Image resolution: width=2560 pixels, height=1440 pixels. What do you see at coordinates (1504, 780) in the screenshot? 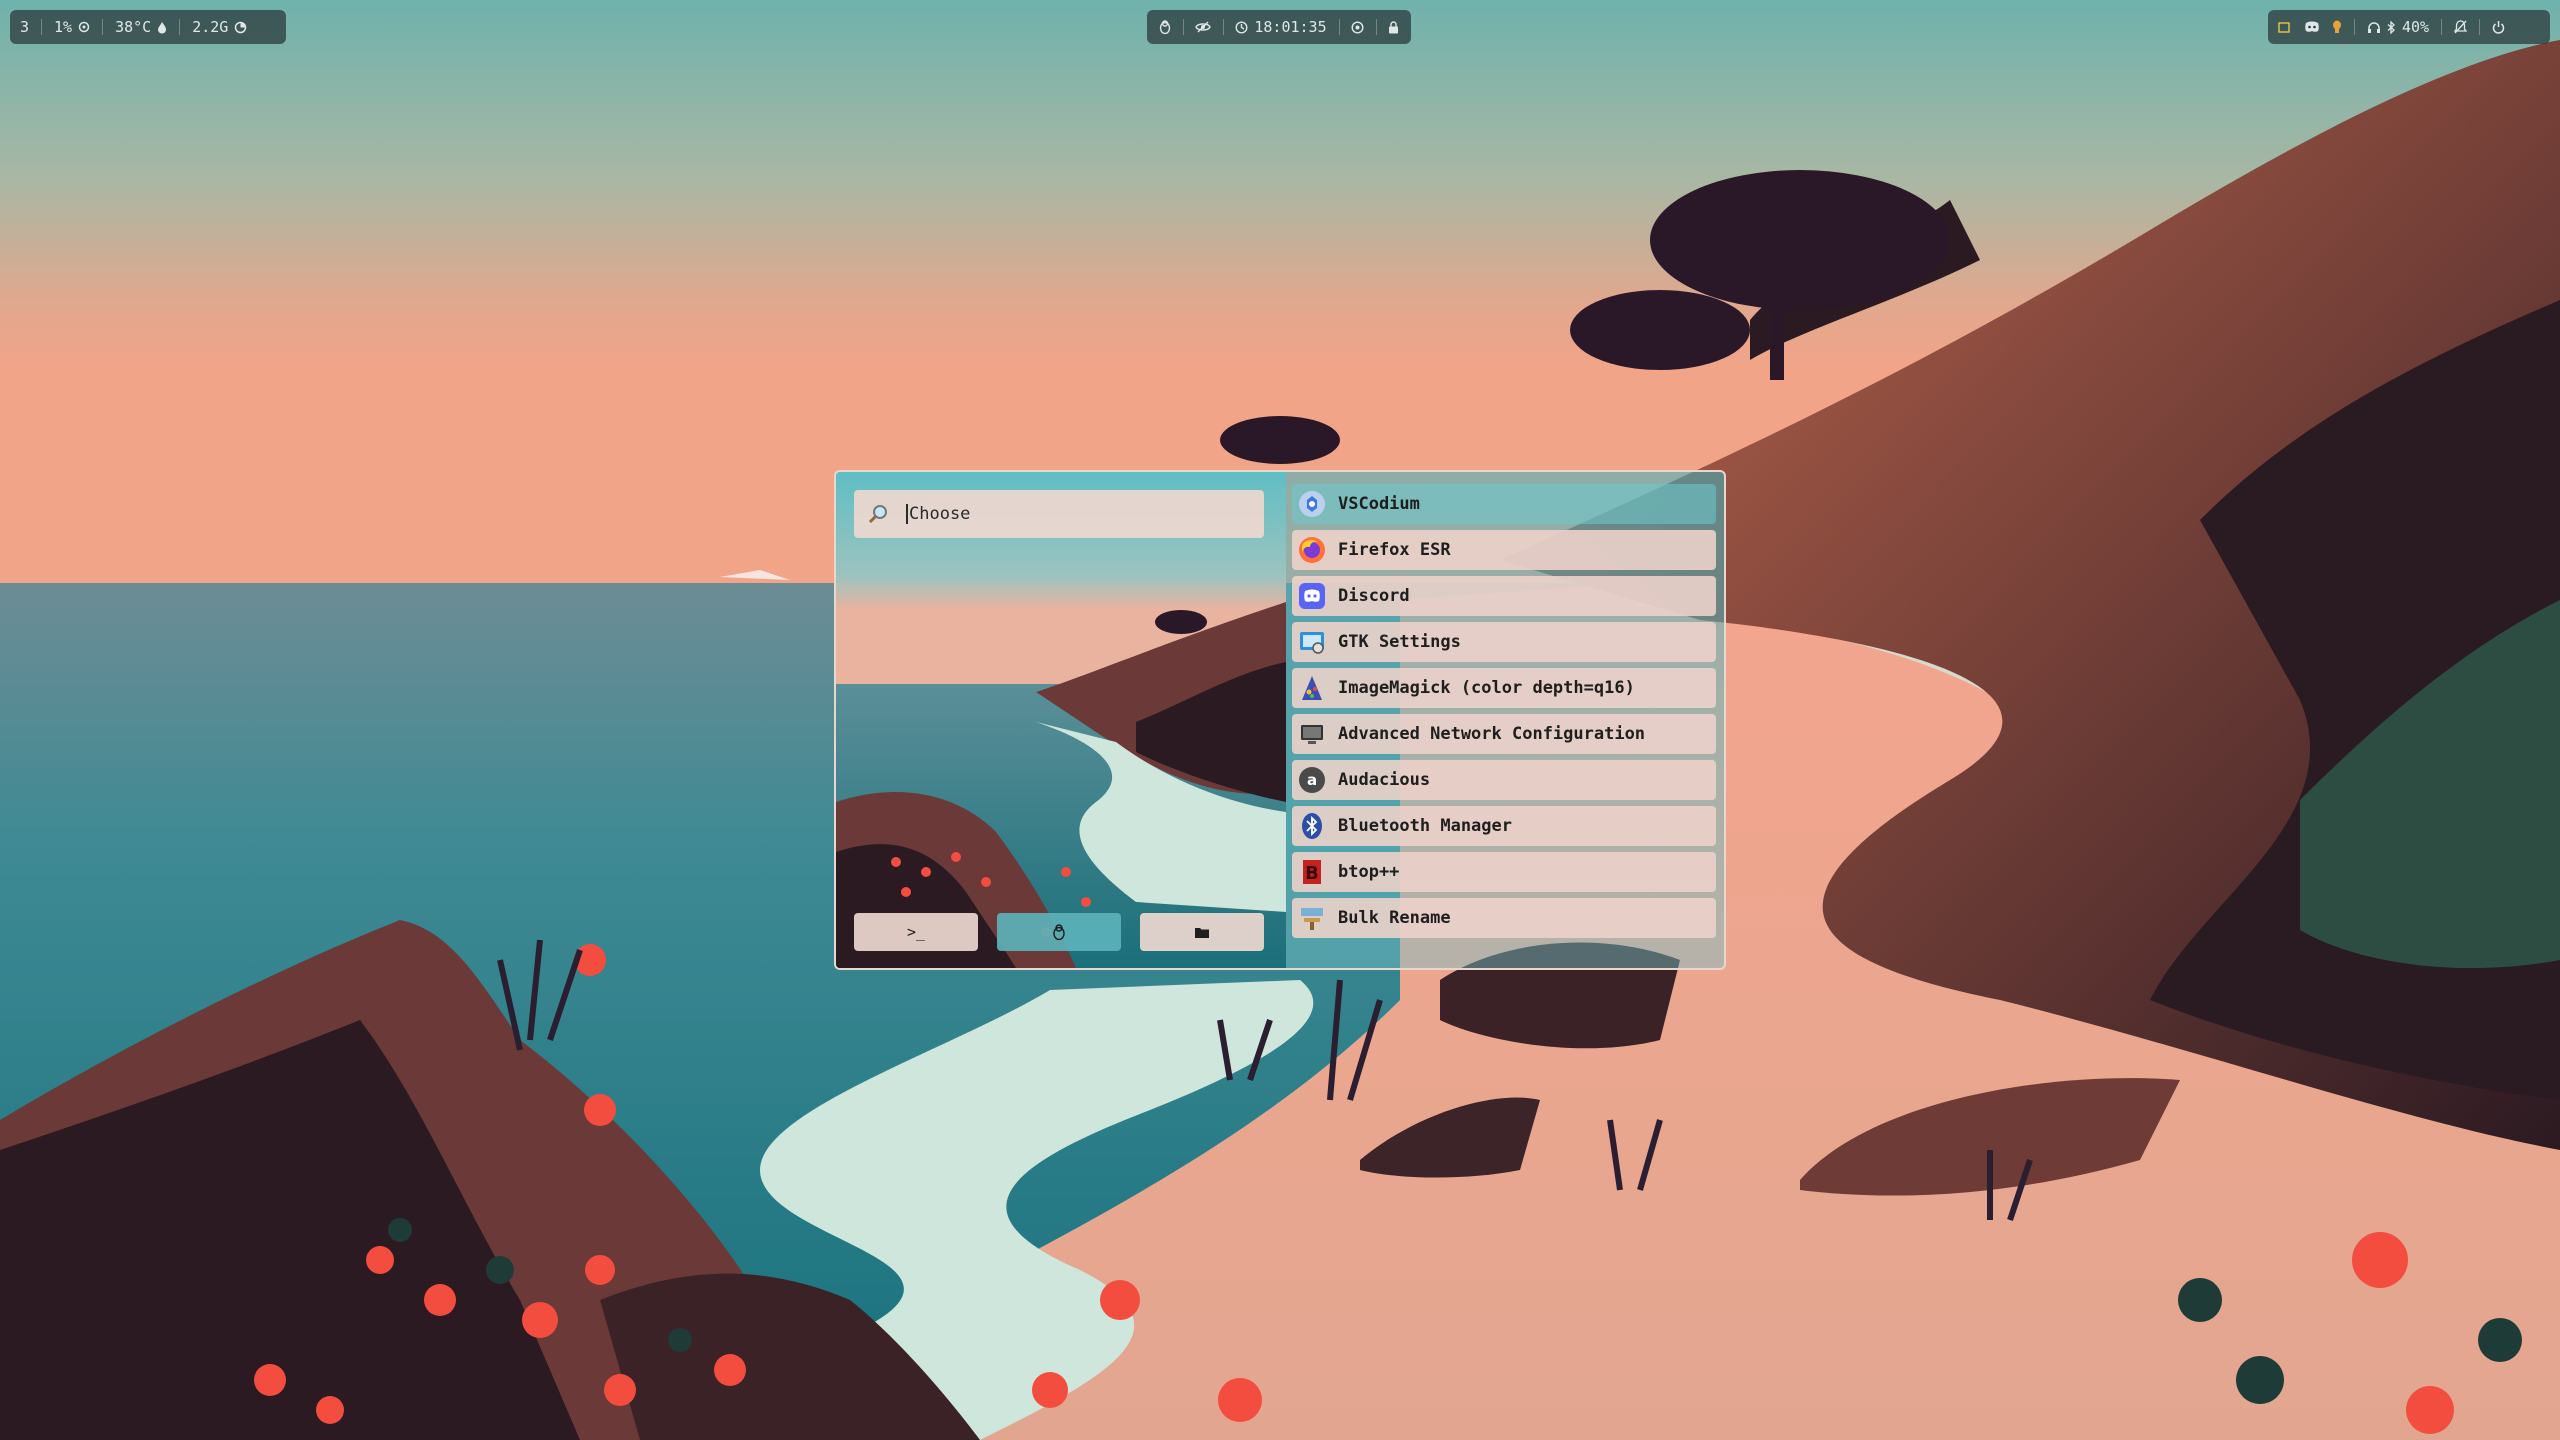
I see `list-item-audacious: a Audacious` at bounding box center [1504, 780].